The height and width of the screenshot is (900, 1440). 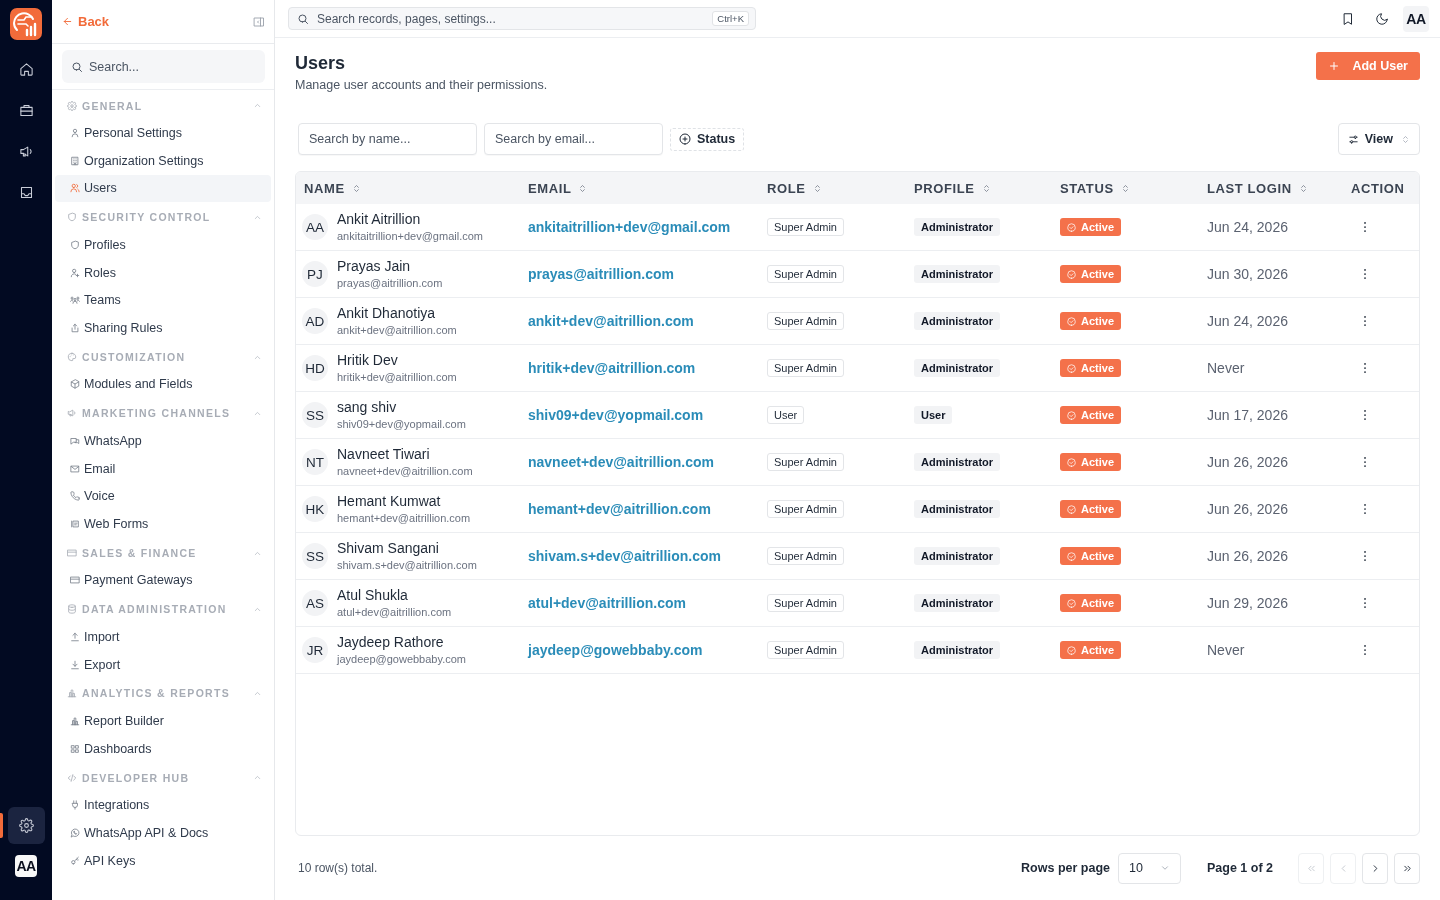 I want to click on user-initials-avatar: NT, so click(x=315, y=462).